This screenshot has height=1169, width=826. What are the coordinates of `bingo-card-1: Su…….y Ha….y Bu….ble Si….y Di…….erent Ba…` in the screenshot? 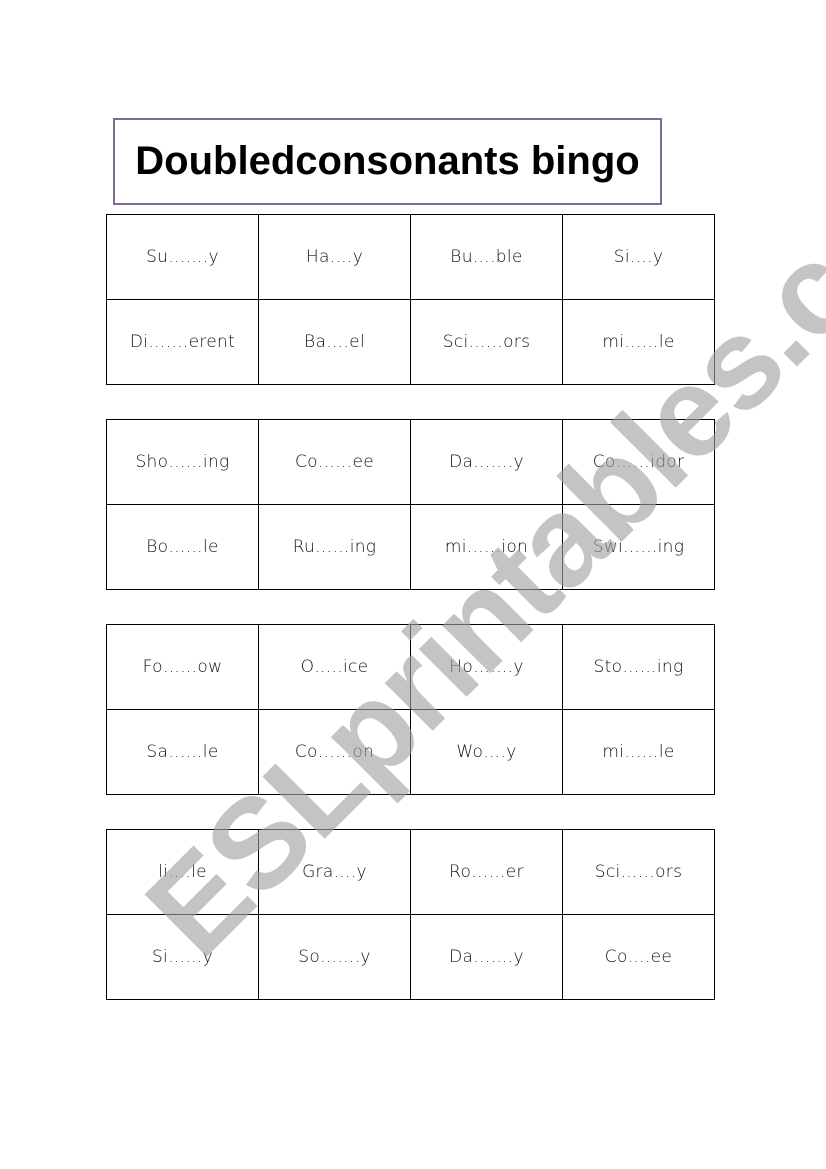 It's located at (410, 299).